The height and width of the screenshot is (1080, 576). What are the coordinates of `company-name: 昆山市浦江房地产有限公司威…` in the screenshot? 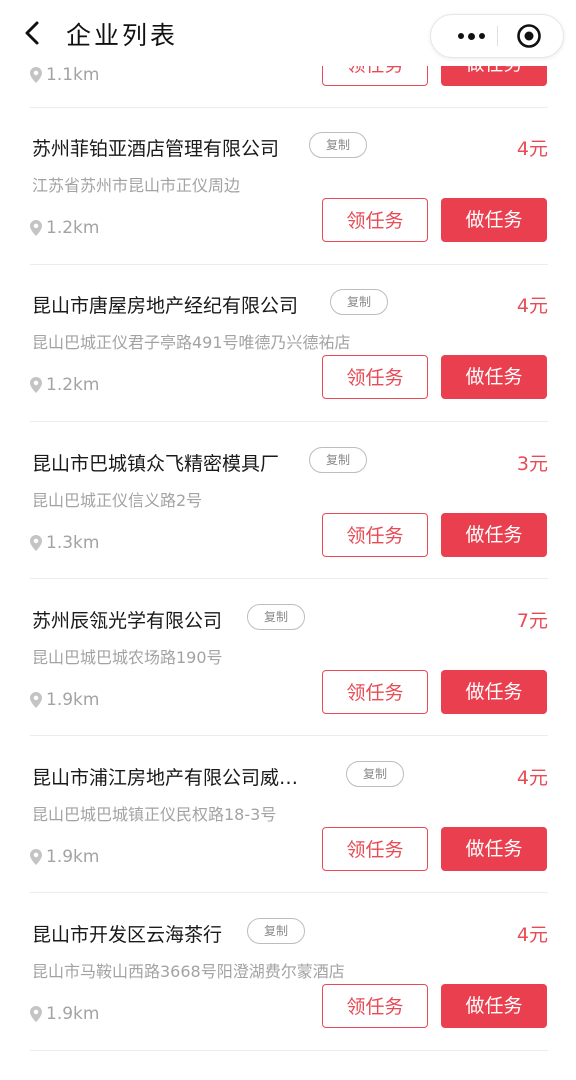 It's located at (165, 778).